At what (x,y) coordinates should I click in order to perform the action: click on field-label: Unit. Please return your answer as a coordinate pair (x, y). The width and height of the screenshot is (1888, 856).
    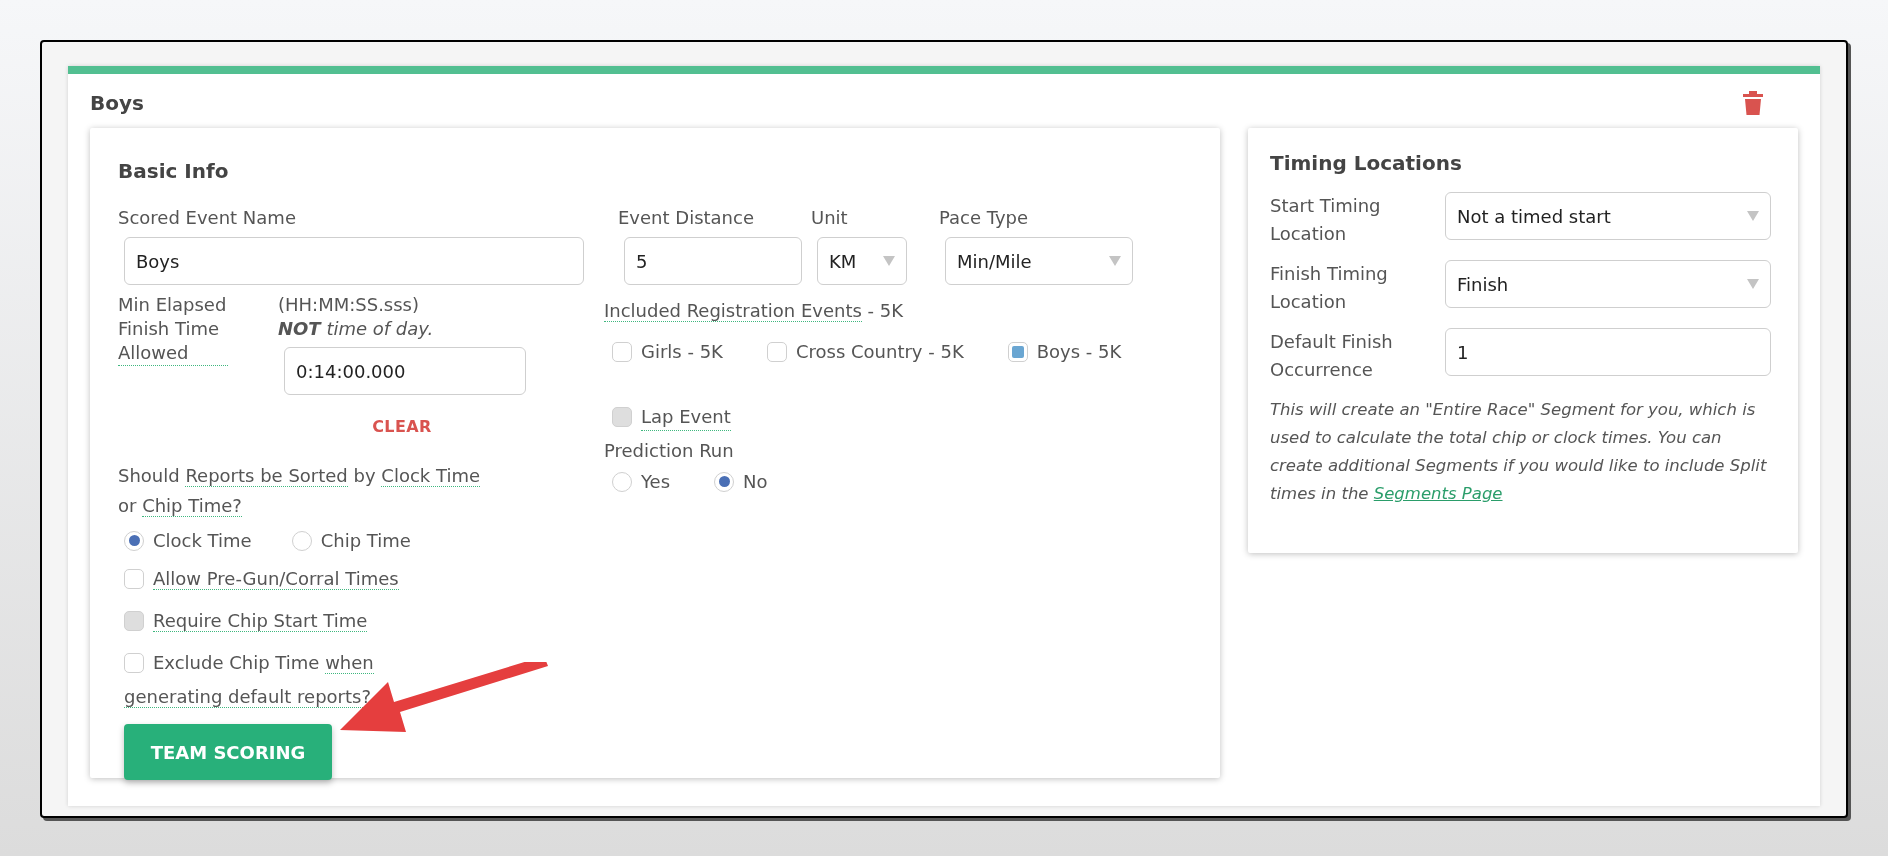
    Looking at the image, I should click on (830, 218).